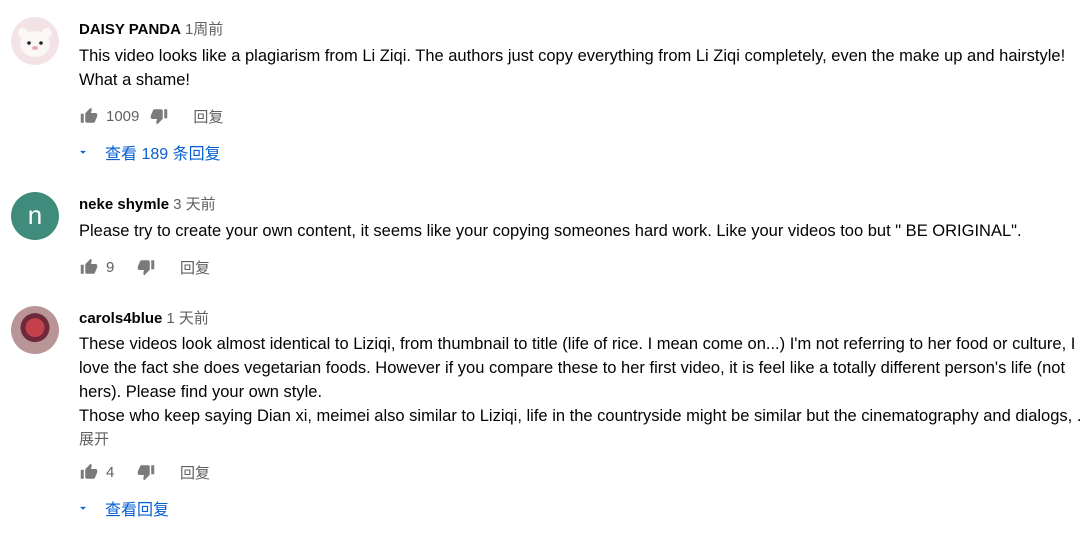 This screenshot has height=536, width=1080. I want to click on comment-header: neke shymle 3 天前, so click(147, 203).